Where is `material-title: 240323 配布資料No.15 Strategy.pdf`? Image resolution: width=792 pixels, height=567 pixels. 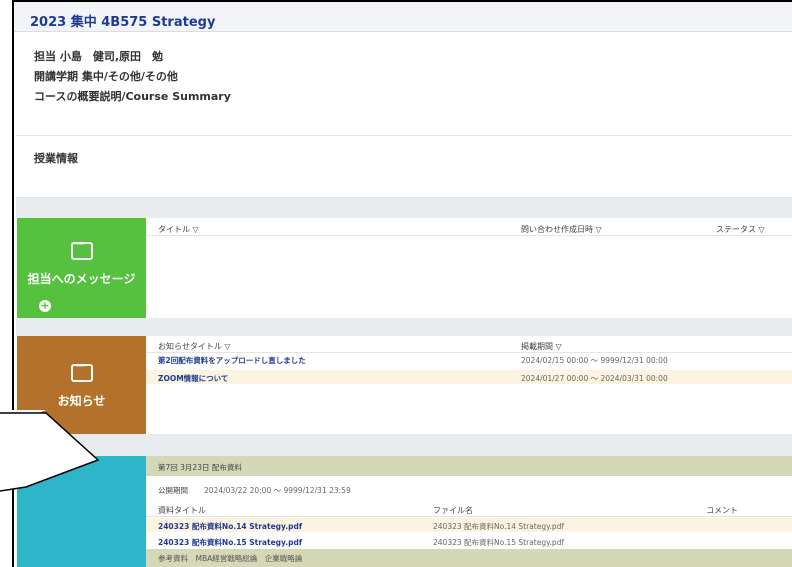
material-title: 240323 配布資料No.15 Strategy.pdf is located at coordinates (230, 542).